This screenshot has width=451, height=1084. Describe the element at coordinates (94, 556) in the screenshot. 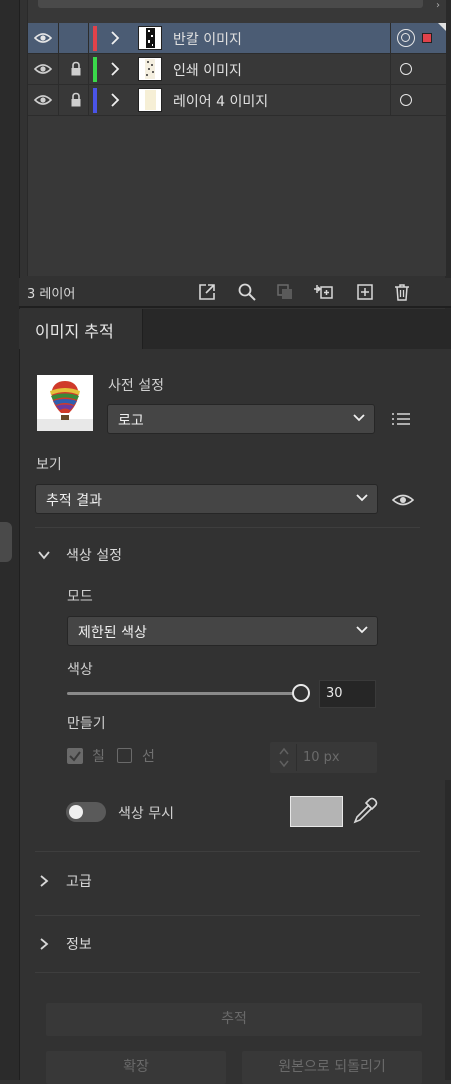

I see `section-title: 색상 설정` at that location.